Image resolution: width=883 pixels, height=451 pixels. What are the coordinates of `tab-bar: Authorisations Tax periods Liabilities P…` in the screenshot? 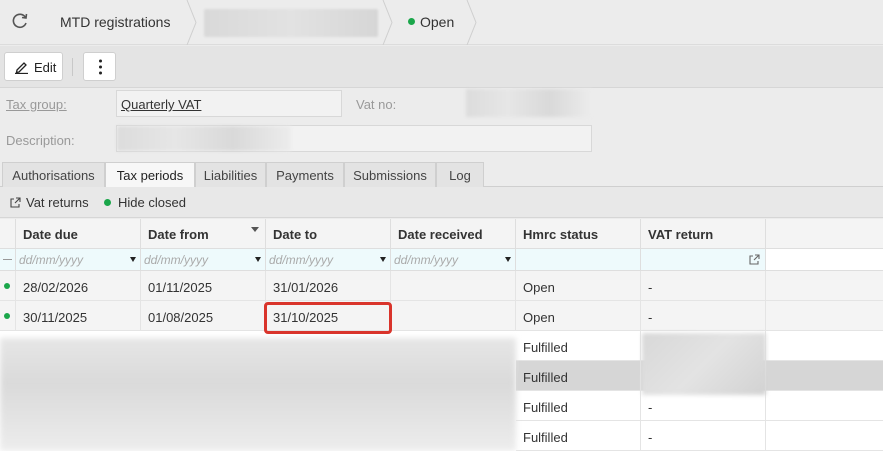 It's located at (441, 175).